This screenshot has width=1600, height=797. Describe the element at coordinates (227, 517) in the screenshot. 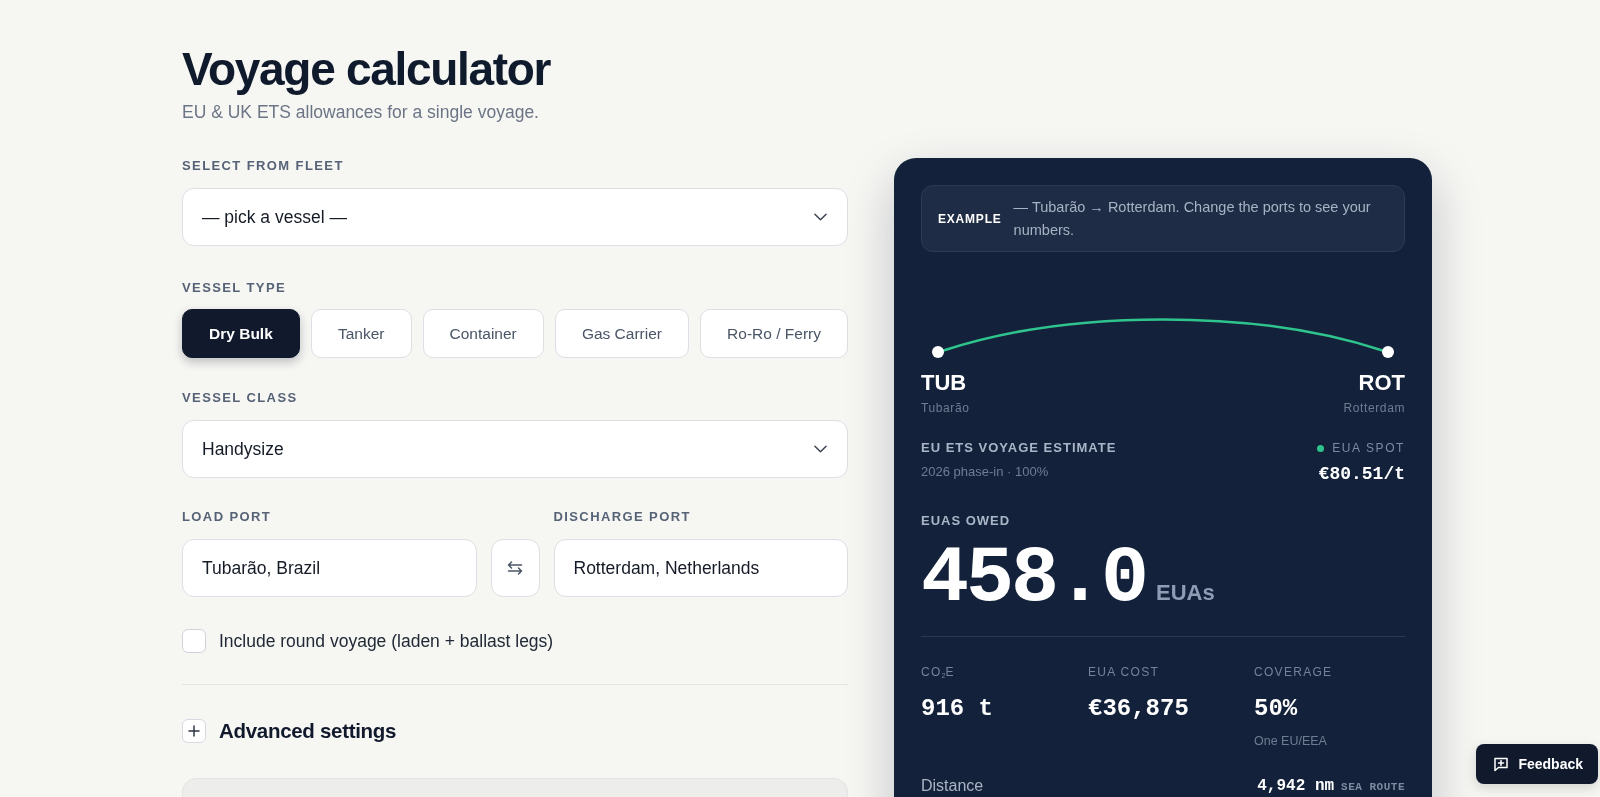

I see `field-label: LOAD PORT` at that location.